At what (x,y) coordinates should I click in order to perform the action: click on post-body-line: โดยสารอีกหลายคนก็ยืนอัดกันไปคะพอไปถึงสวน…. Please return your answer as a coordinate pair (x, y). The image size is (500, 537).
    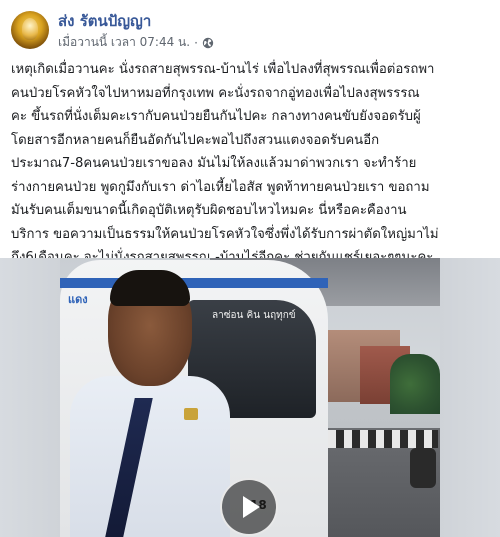
    Looking at the image, I should click on (195, 140).